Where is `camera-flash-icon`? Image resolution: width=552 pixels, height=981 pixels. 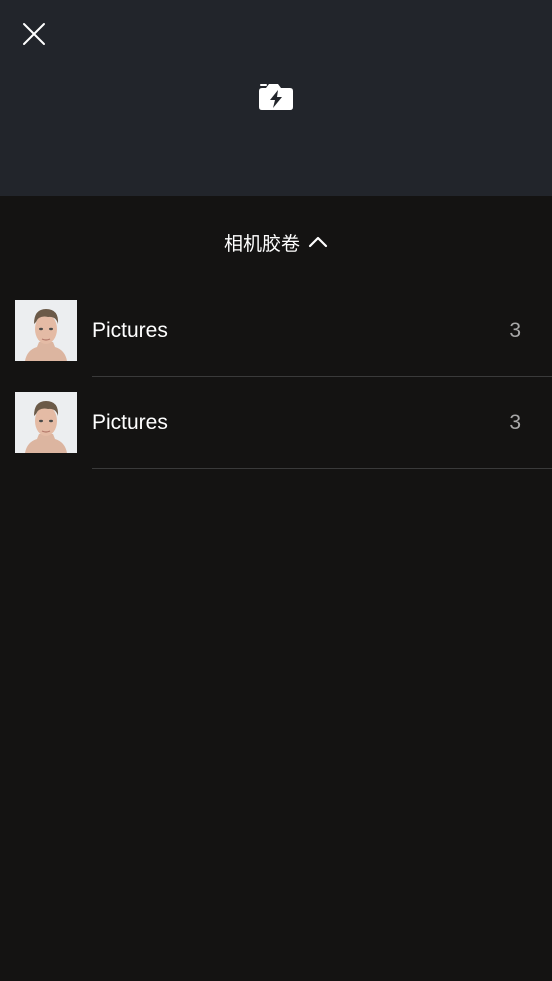
camera-flash-icon is located at coordinates (276, 97).